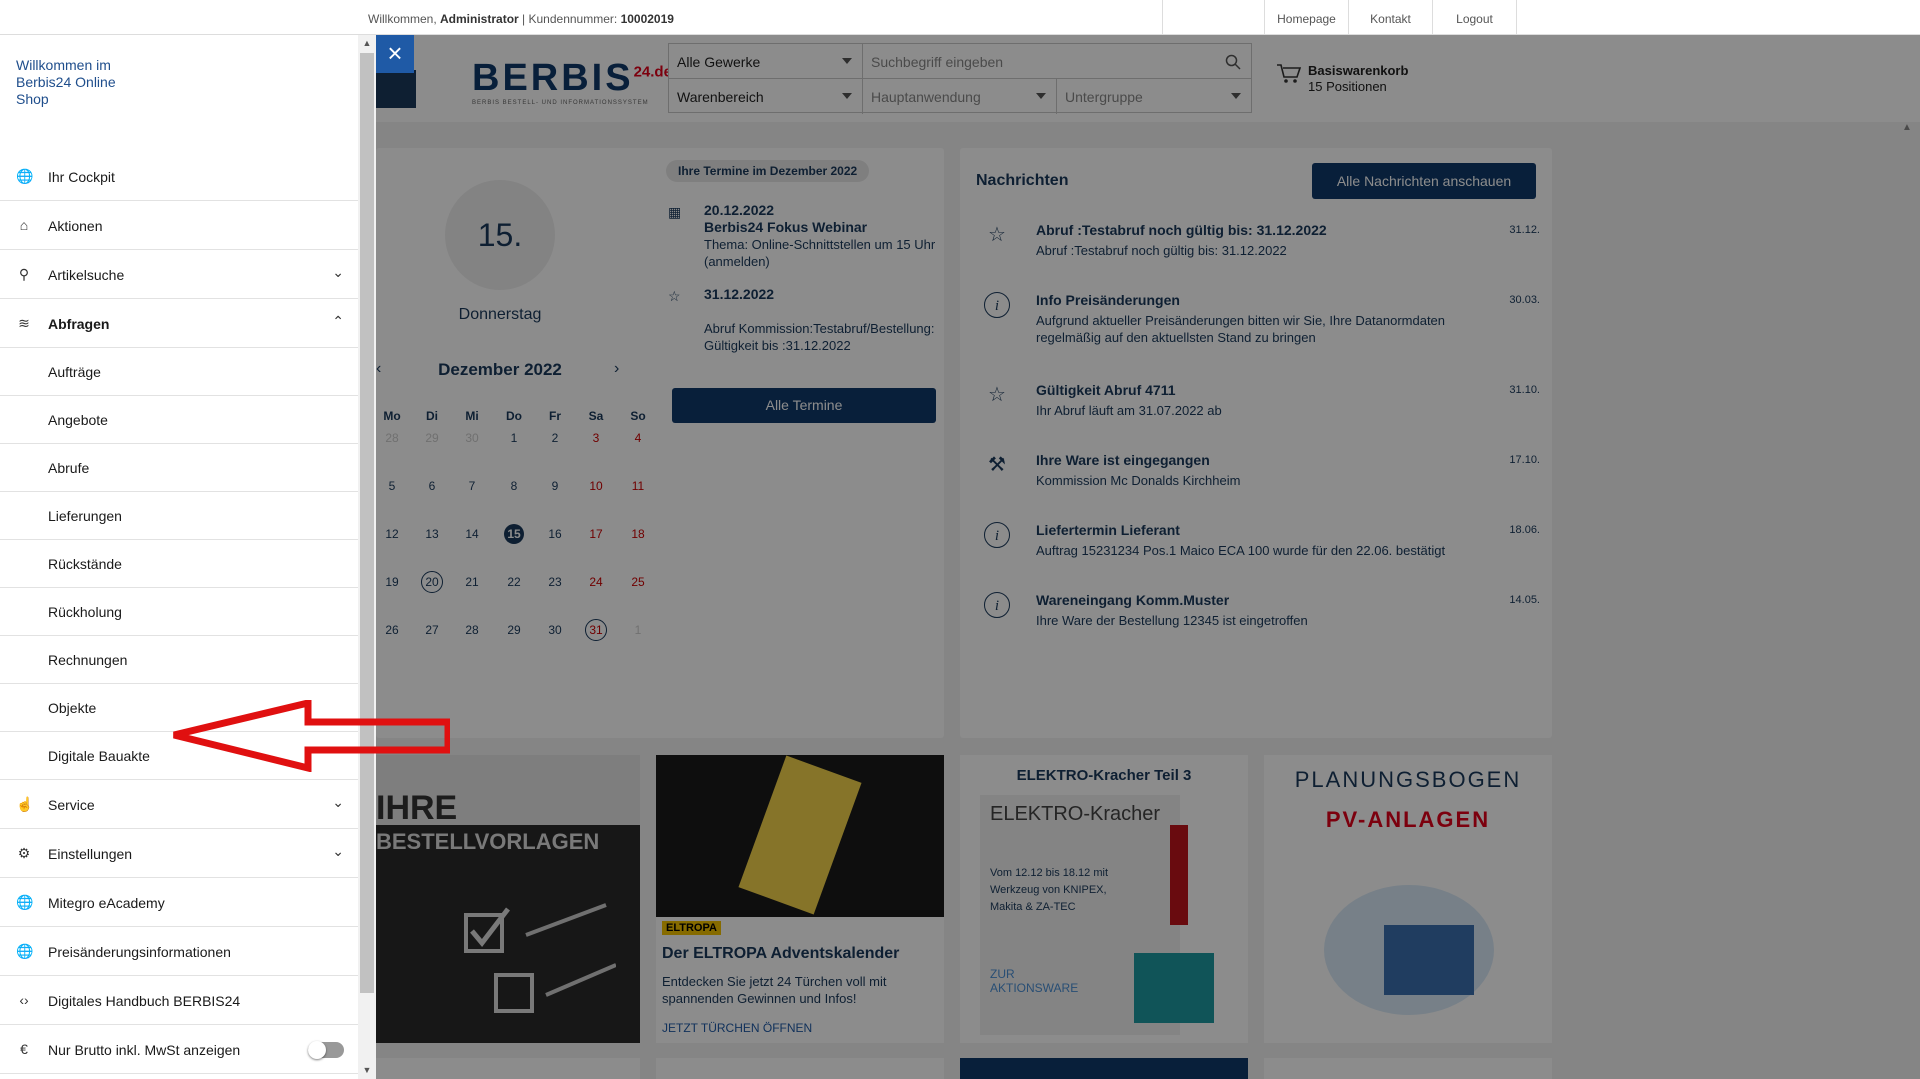 The image size is (1920, 1079). What do you see at coordinates (179, 516) in the screenshot?
I see `sidebar-subitem: Lieferungen` at bounding box center [179, 516].